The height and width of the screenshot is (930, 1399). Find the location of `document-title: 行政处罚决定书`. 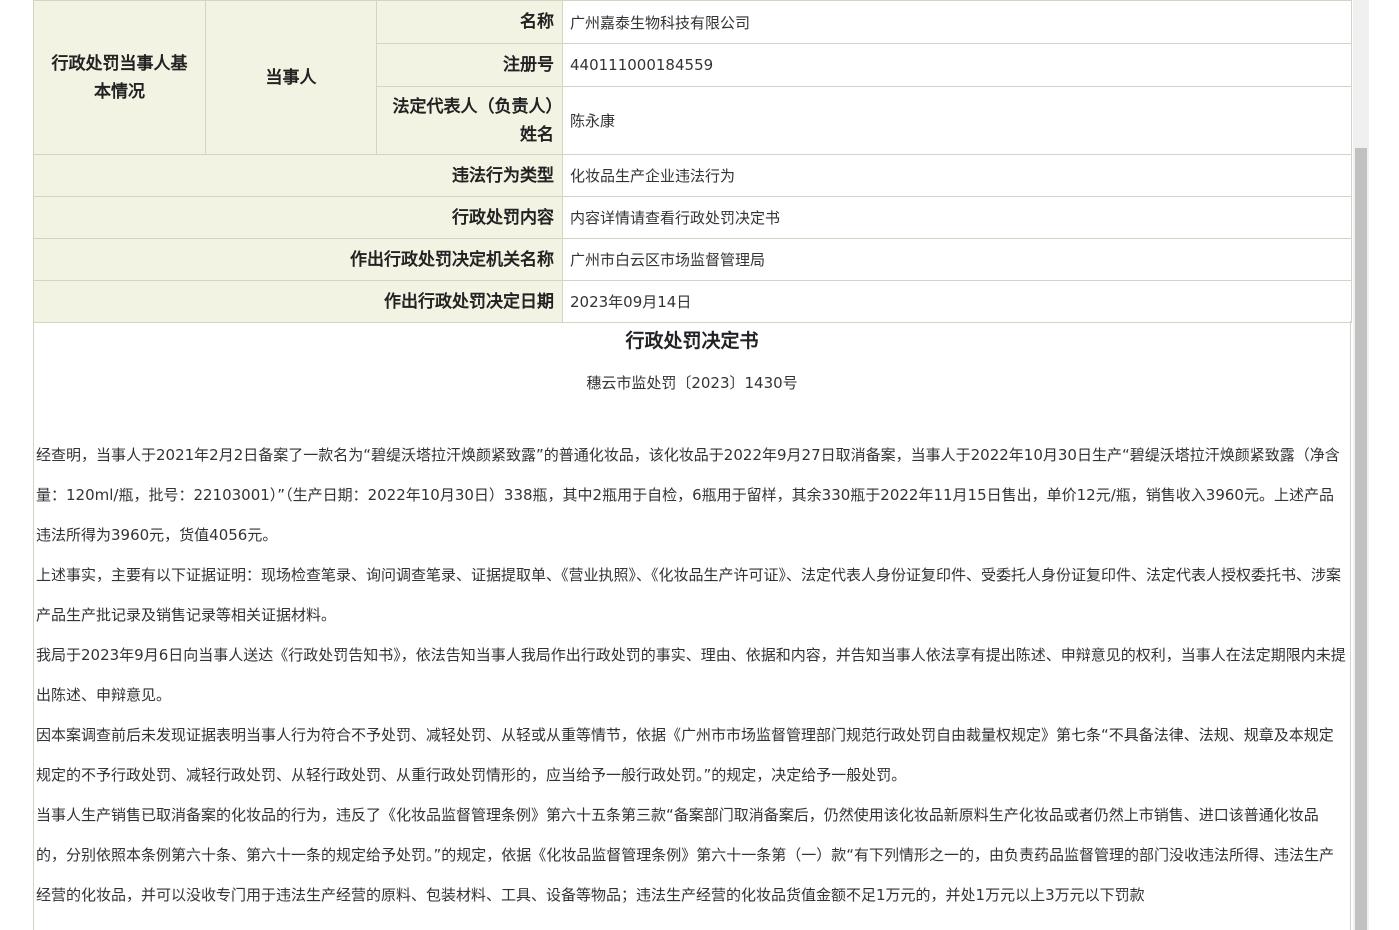

document-title: 行政处罚决定书 is located at coordinates (692, 341).